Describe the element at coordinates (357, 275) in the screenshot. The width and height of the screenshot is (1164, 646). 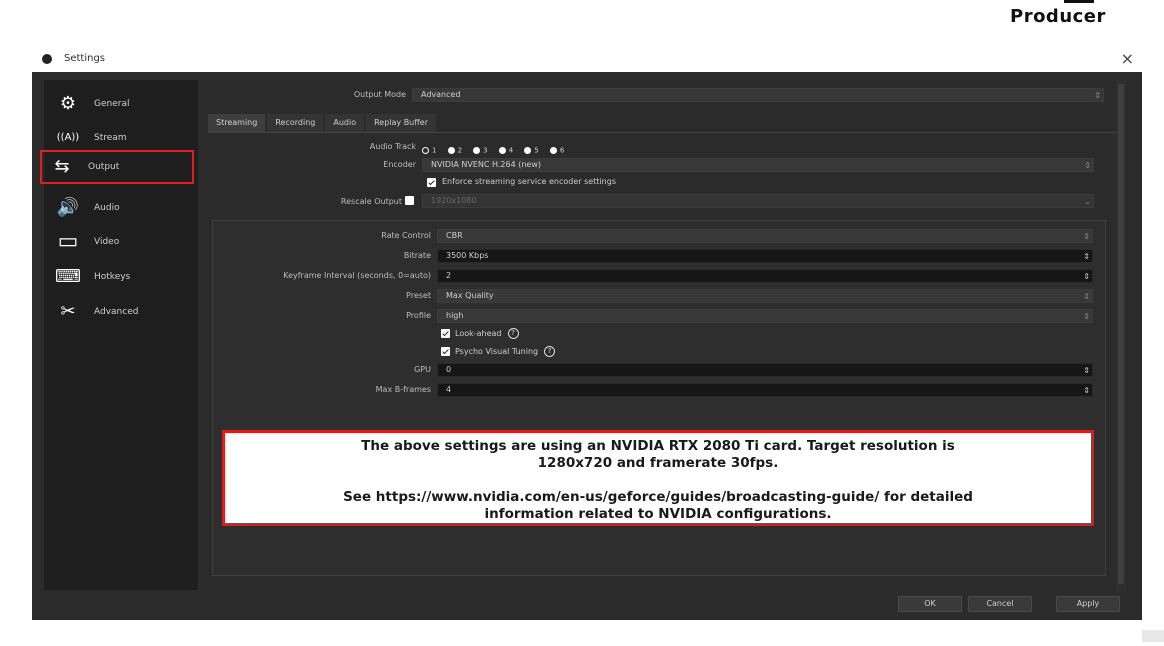
I see `keyframe-interval-label: Keyframe Interval (seconds, 0=auto)` at that location.